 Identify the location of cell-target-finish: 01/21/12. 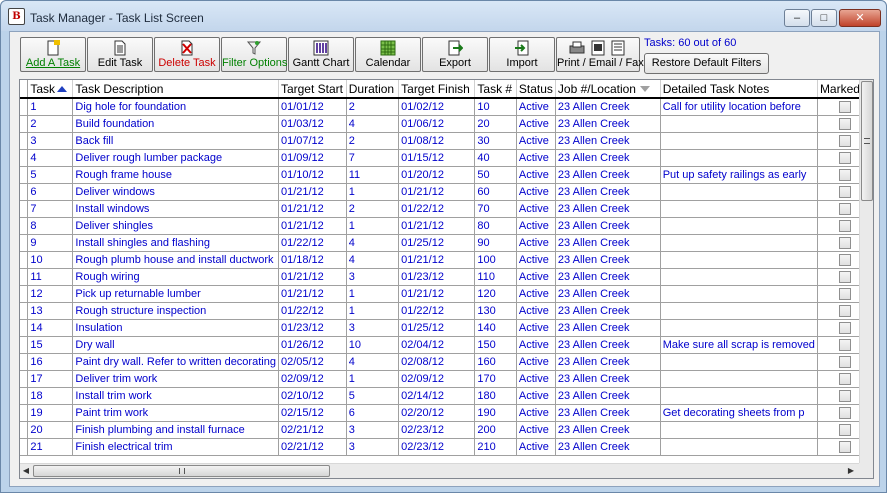
(437, 294).